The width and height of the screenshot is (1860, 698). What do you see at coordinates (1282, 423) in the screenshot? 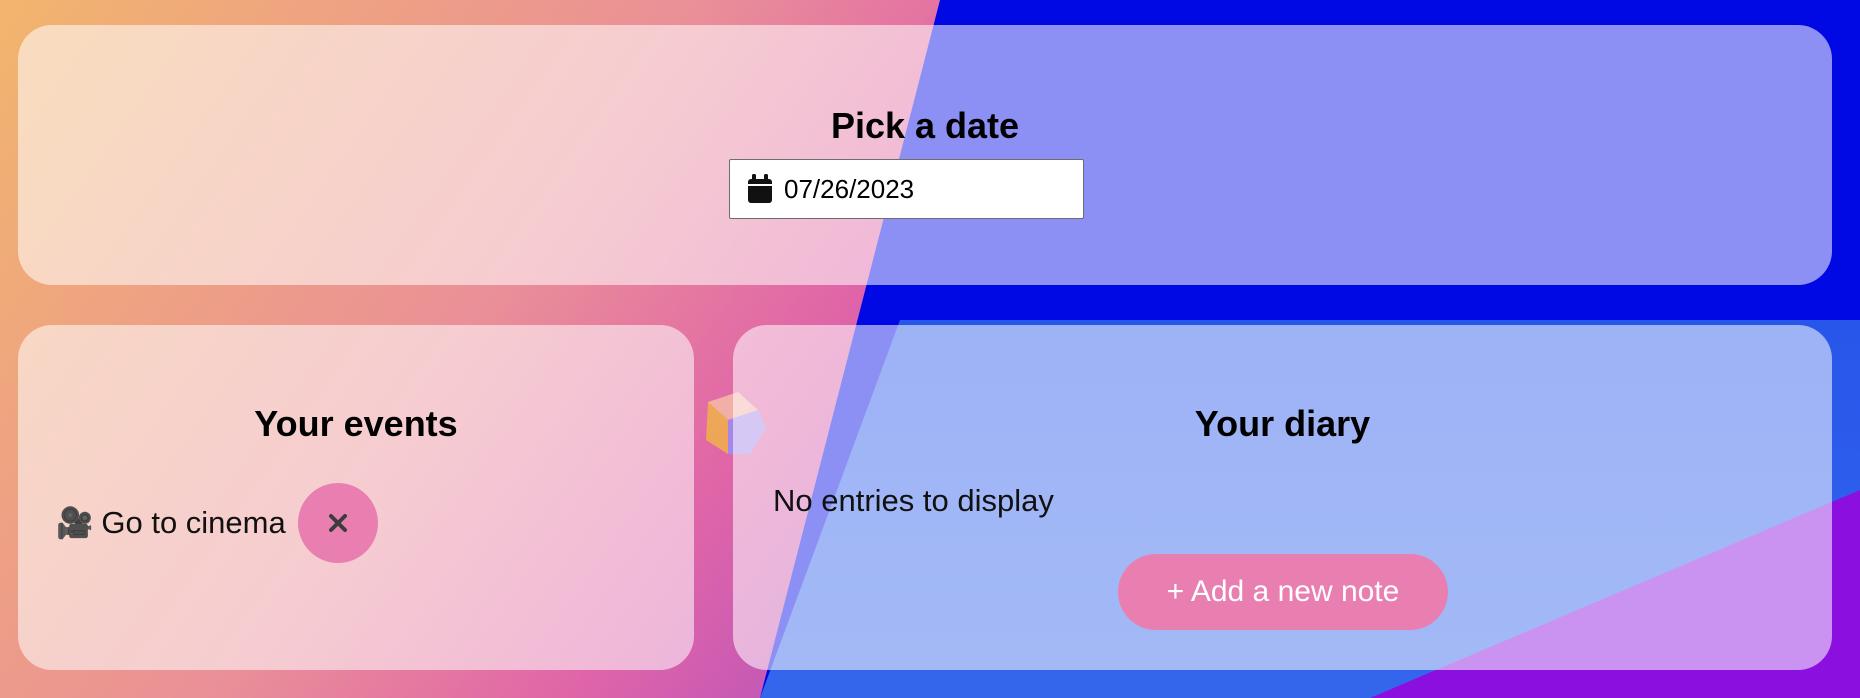
I see `diary-title: Your diary` at bounding box center [1282, 423].